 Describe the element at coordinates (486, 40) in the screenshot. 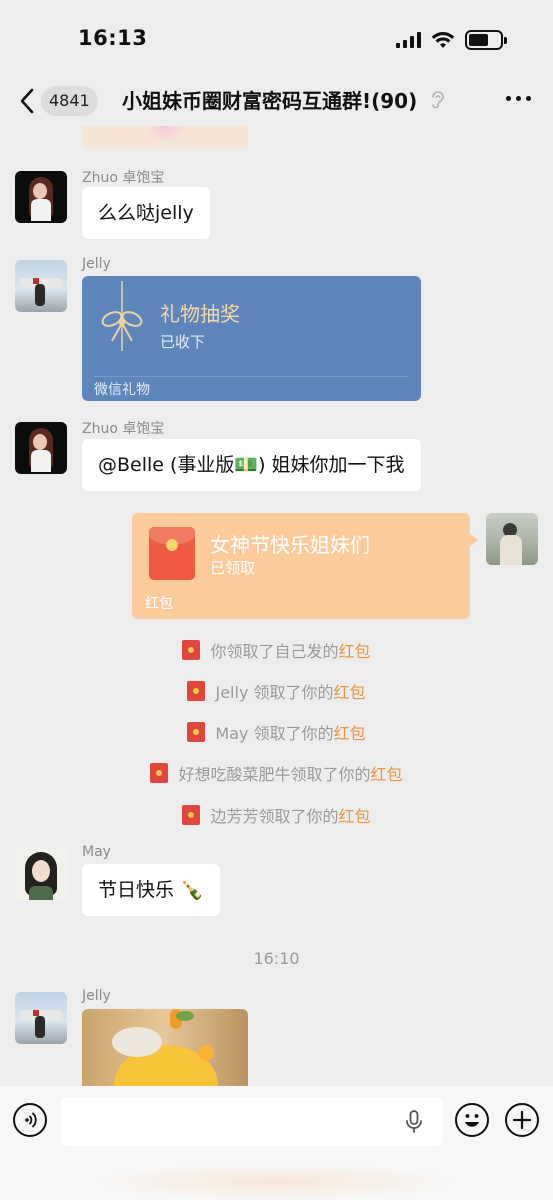

I see `battery-icon` at that location.